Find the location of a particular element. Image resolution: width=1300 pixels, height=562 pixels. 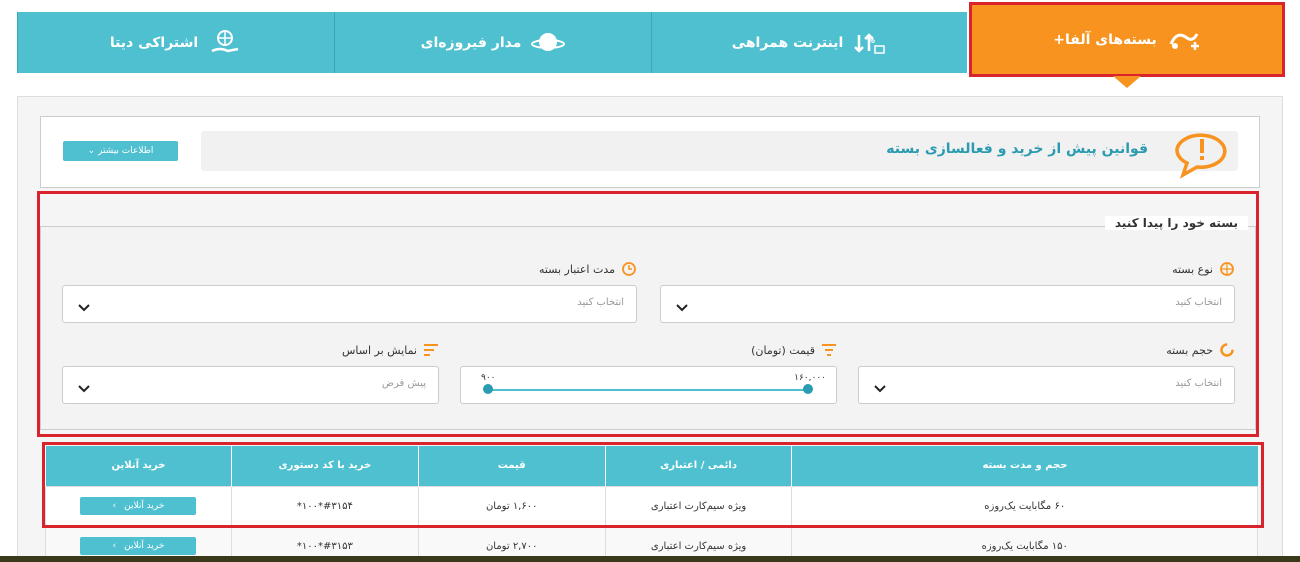

alert-bubble-icon is located at coordinates (1202, 154).